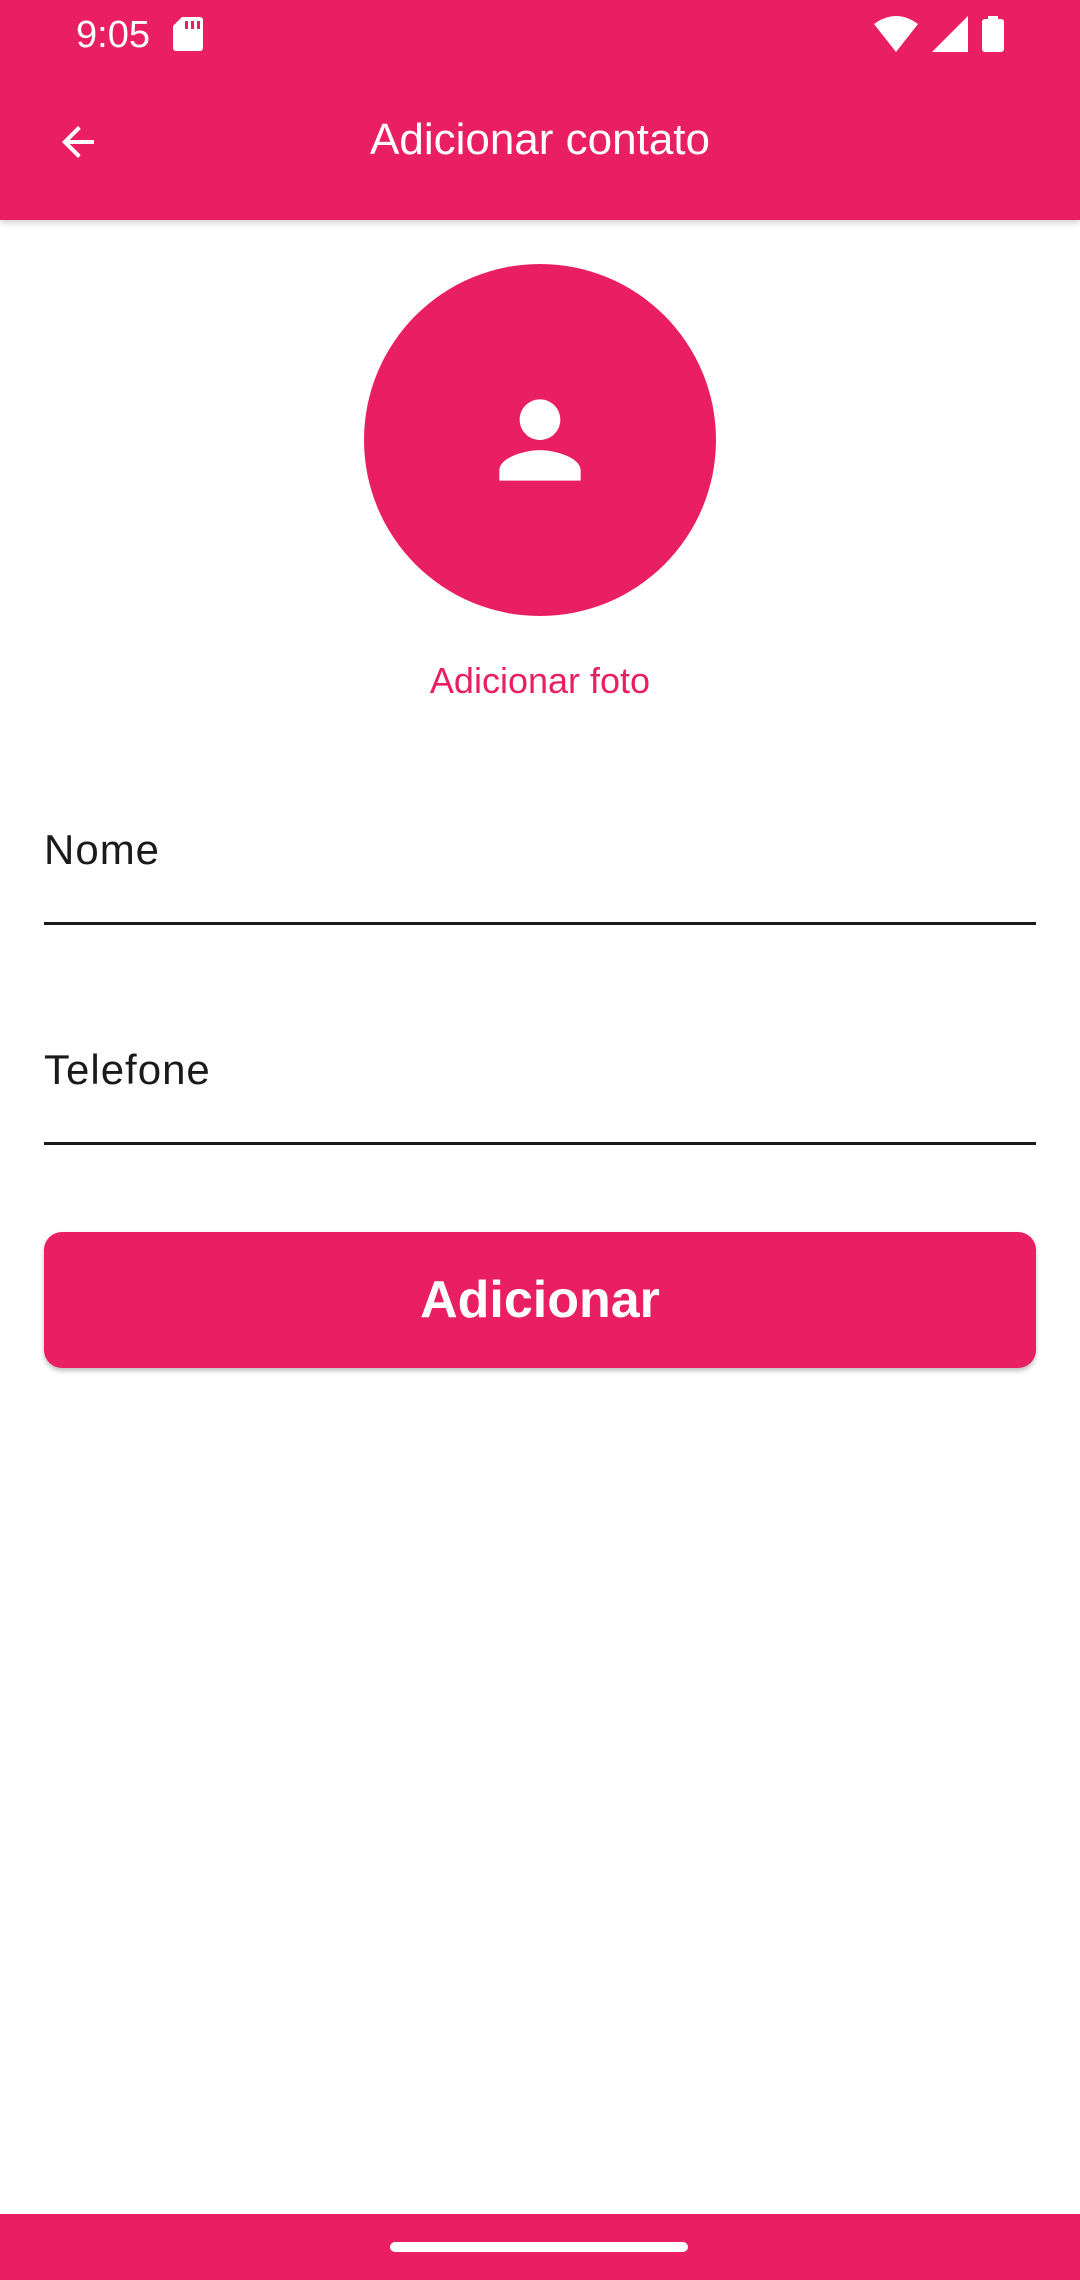 This screenshot has height=2280, width=1080. What do you see at coordinates (540, 110) in the screenshot?
I see `app-bar: 9:05 Adicionar contato` at bounding box center [540, 110].